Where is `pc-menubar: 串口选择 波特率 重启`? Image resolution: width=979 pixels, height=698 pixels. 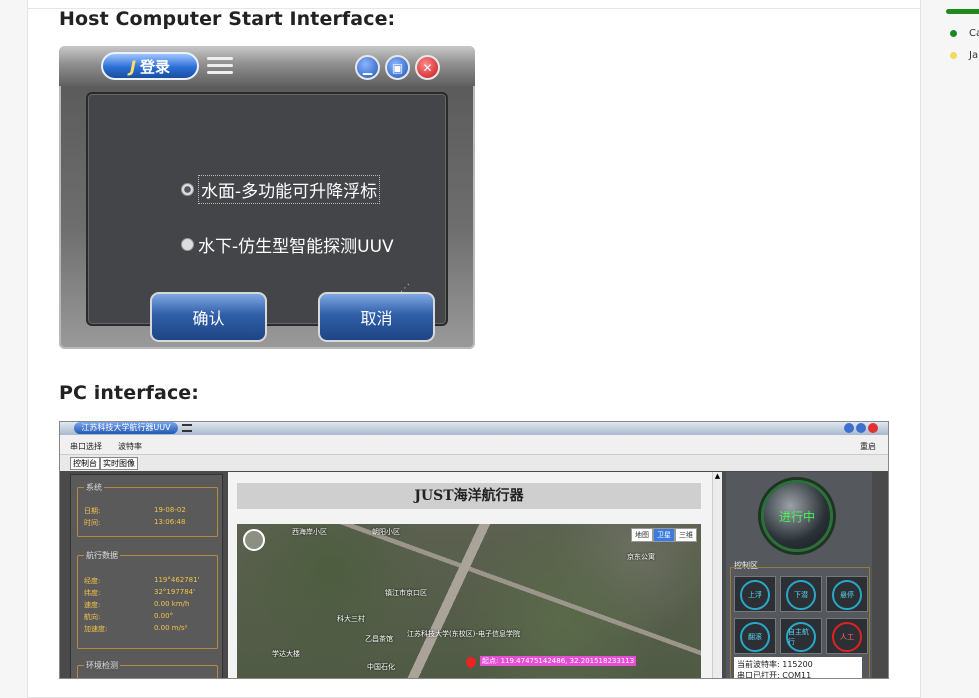 pc-menubar: 串口选择 波特率 重启 is located at coordinates (474, 445).